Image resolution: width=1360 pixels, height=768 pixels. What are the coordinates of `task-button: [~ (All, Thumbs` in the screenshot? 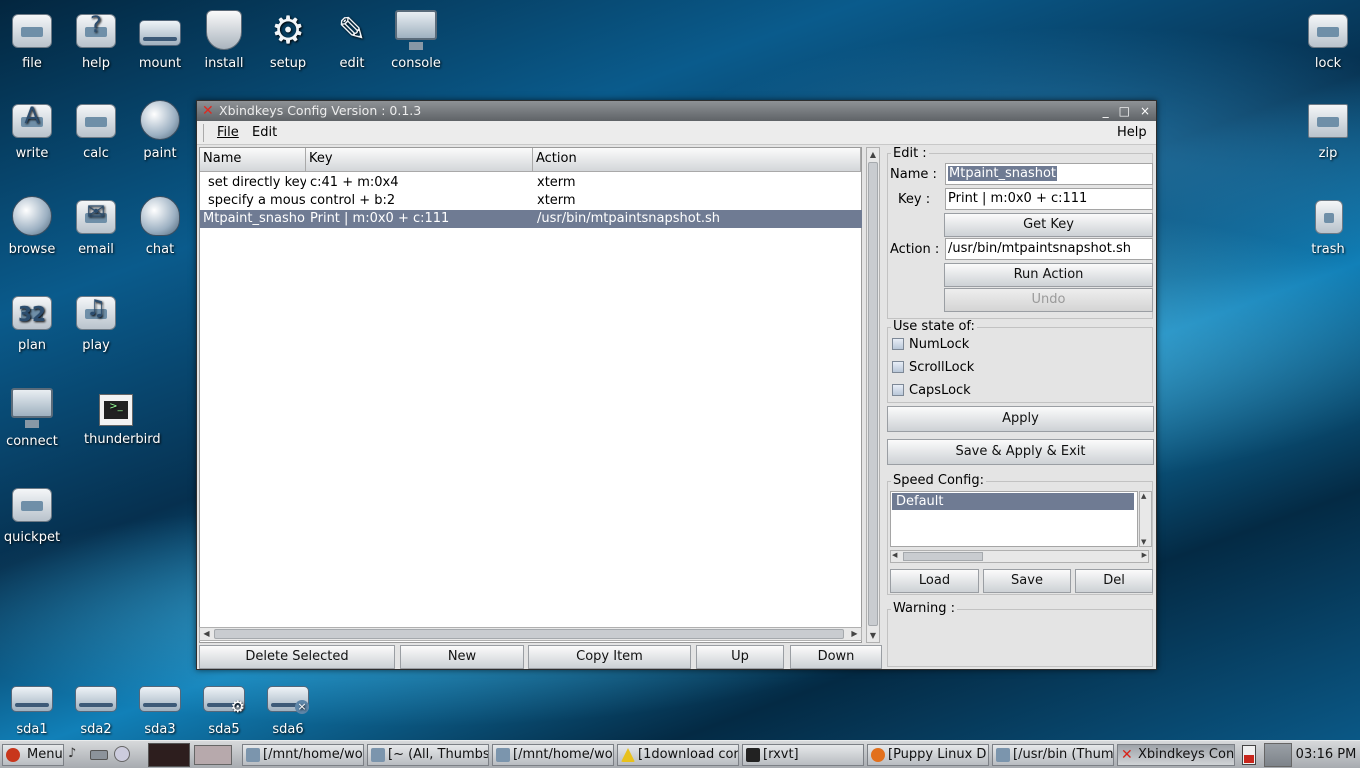 It's located at (428, 755).